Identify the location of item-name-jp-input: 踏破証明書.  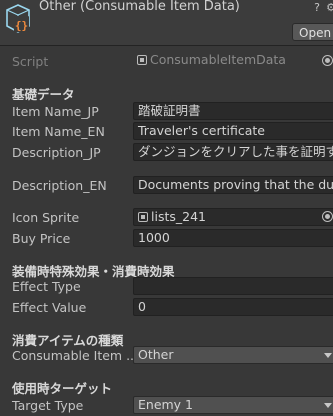
(233, 111).